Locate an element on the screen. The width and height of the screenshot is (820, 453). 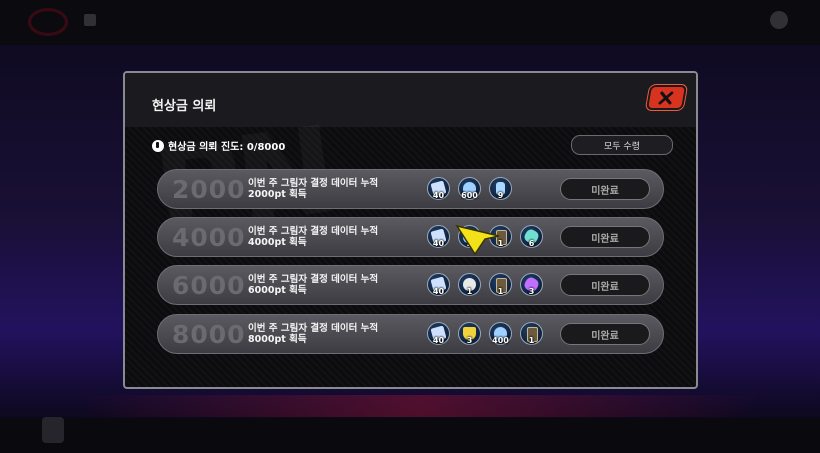
bounty-description: 이번 주 그림자 결정 데이터 누적 4000pt 획득 is located at coordinates (313, 237).